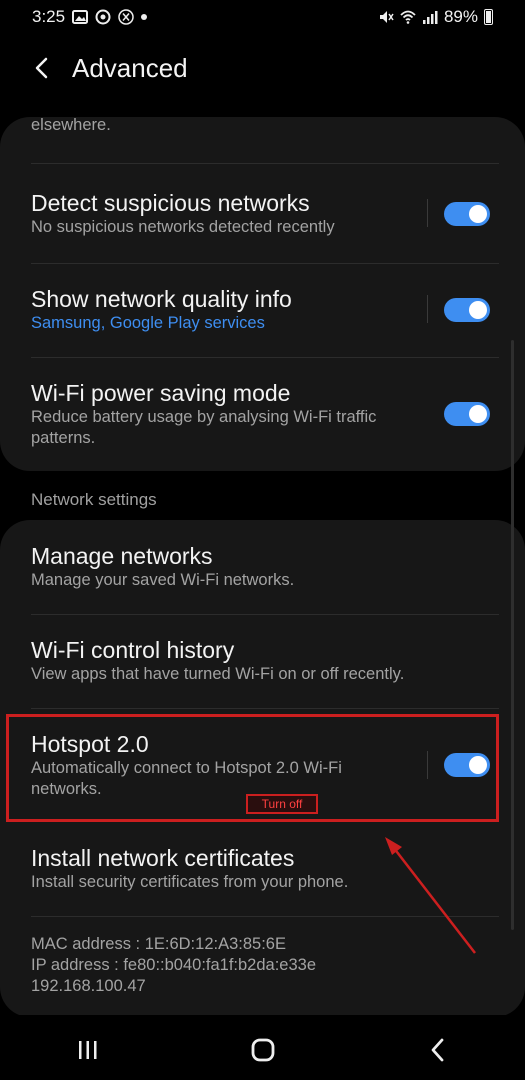 The width and height of the screenshot is (525, 1080). What do you see at coordinates (282, 804) in the screenshot?
I see `annotation-note: Turn off` at bounding box center [282, 804].